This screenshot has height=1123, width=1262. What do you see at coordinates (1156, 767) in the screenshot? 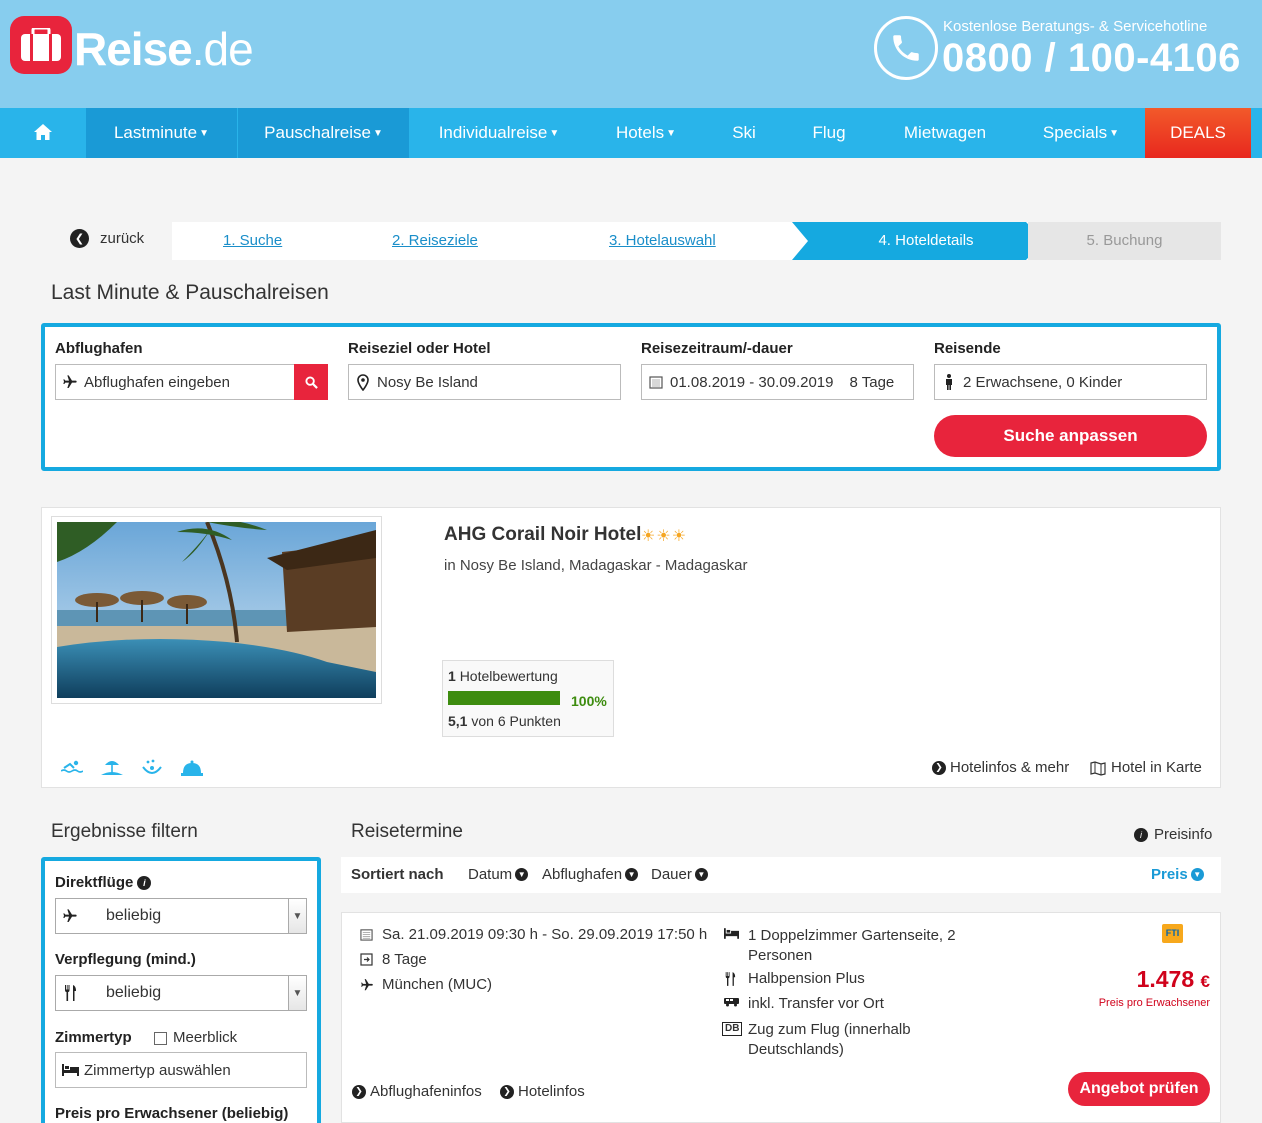
I see `hotel-map-label: Hotel in Karte` at bounding box center [1156, 767].